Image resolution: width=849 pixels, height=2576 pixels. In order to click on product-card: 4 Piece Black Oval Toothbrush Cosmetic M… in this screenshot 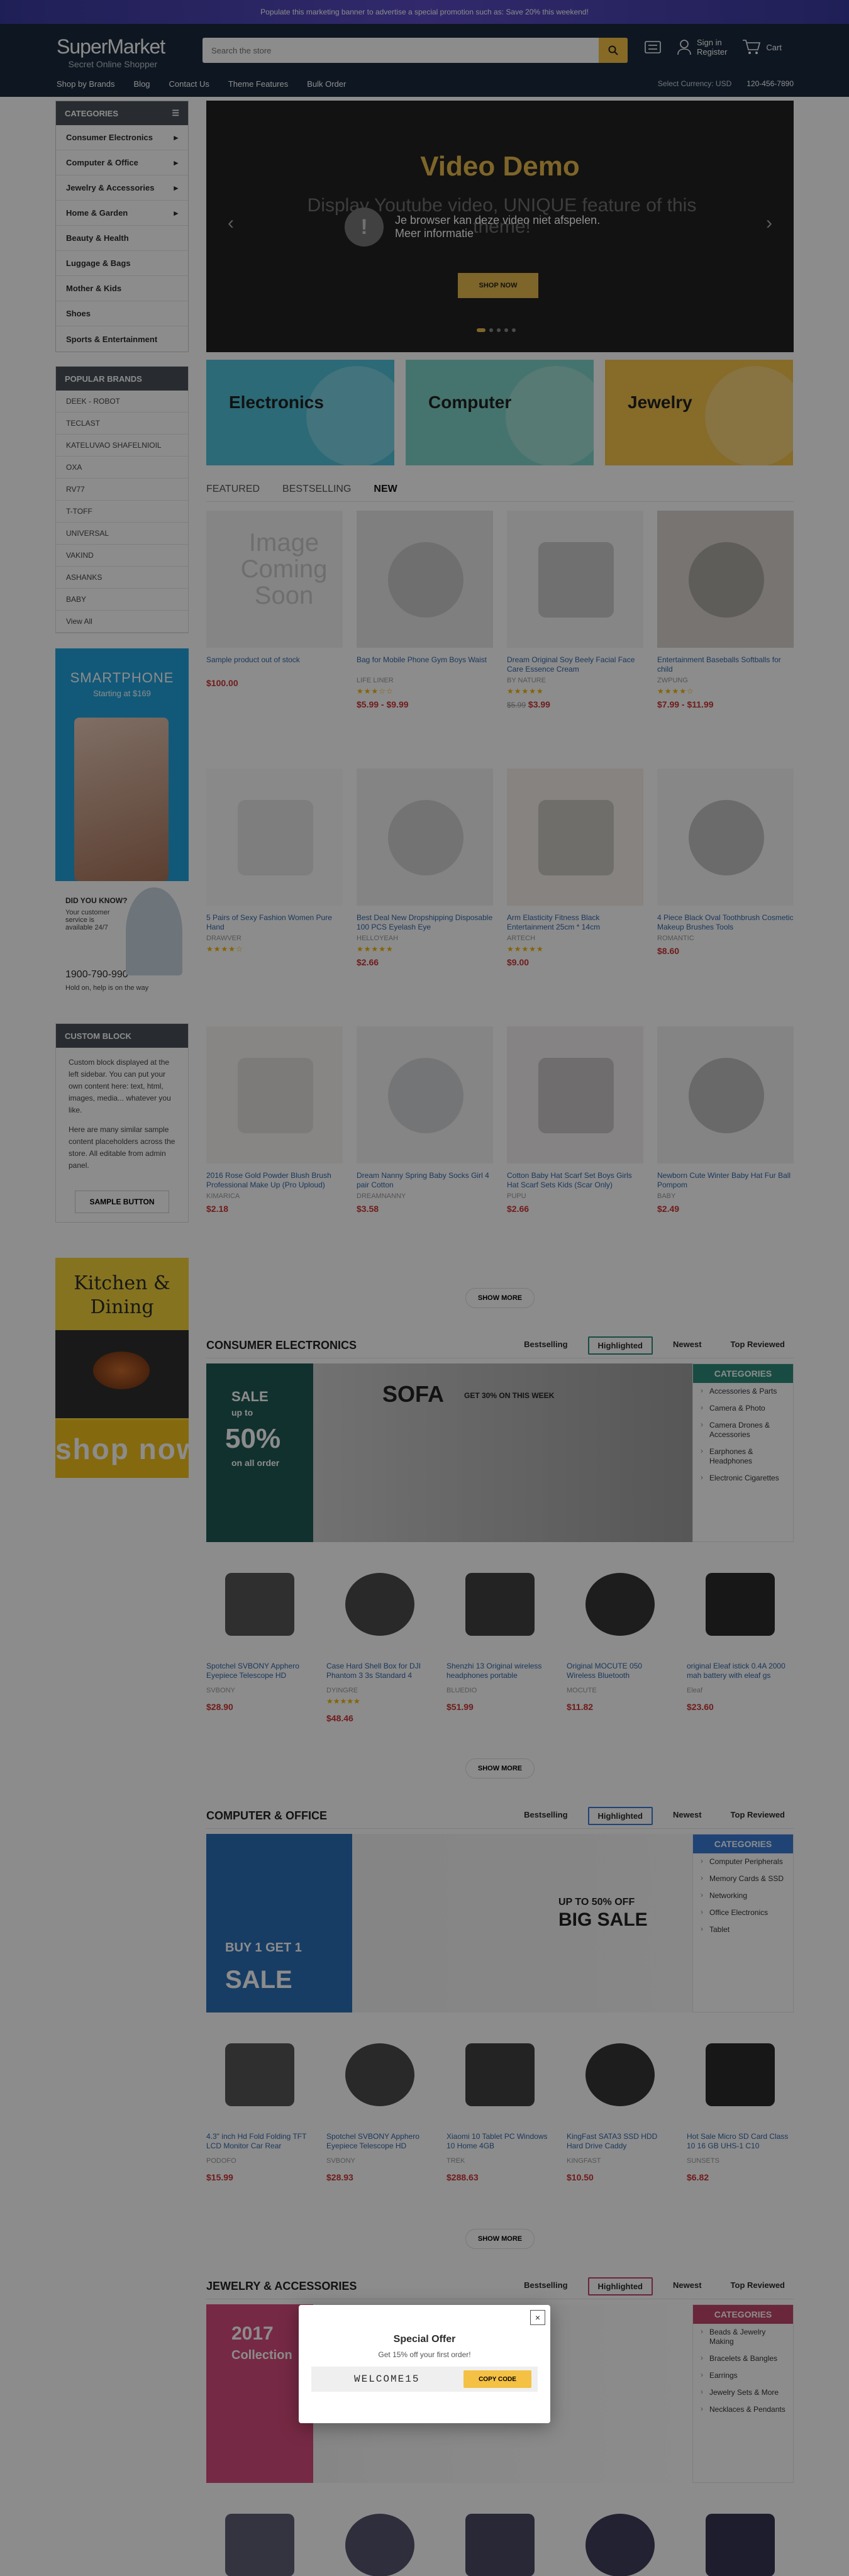, I will do `click(725, 897)`.